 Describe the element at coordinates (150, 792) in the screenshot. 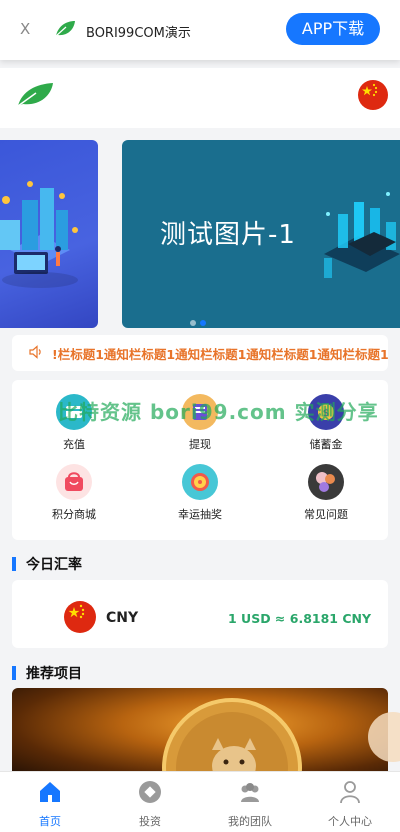

I see `invest-icon` at that location.